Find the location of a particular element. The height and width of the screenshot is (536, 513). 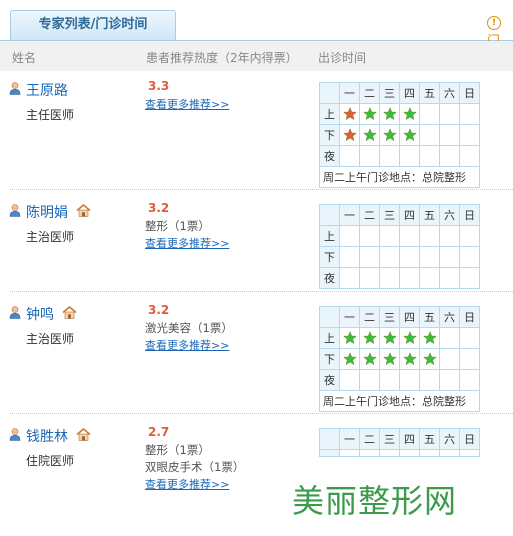

vote-tag: 双眼皮手术（1票） is located at coordinates (195, 467).